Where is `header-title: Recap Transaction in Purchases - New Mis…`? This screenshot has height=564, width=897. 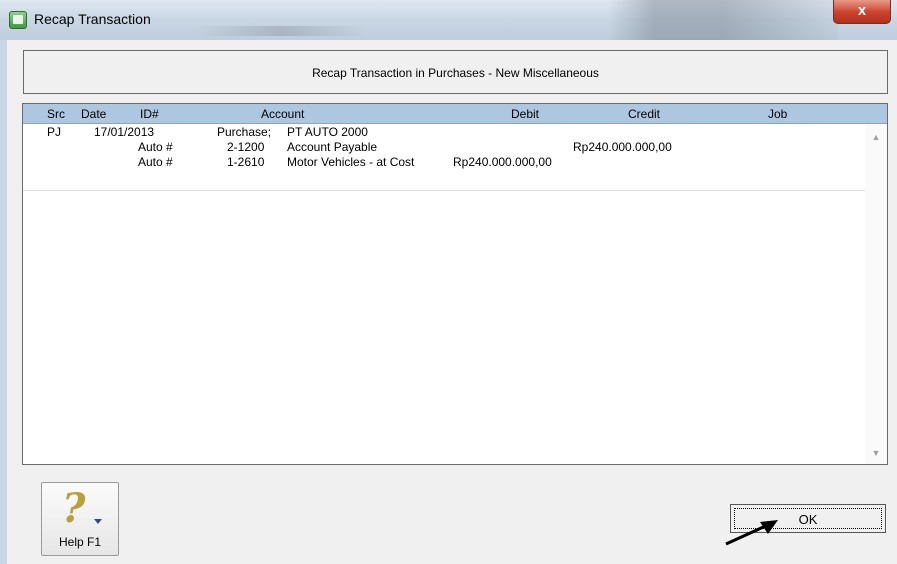 header-title: Recap Transaction in Purchases - New Mis… is located at coordinates (455, 73).